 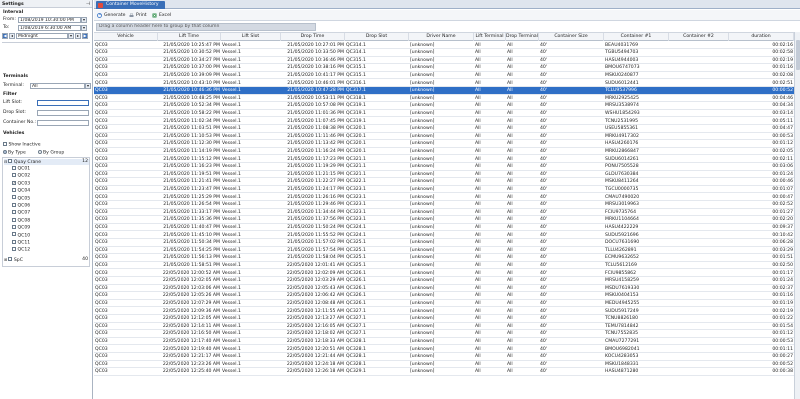 I want to click on tree-item-qc12: QC12, so click(x=21, y=250).